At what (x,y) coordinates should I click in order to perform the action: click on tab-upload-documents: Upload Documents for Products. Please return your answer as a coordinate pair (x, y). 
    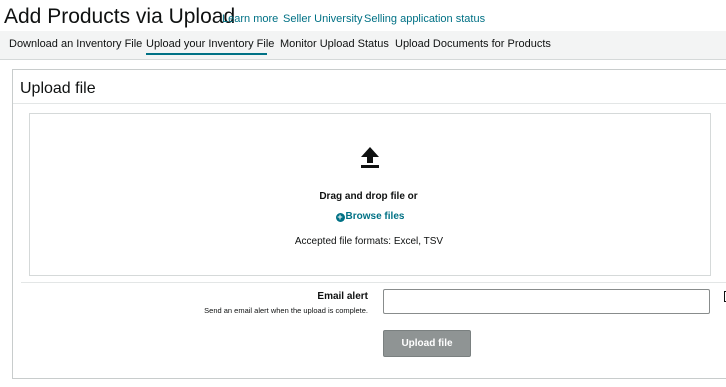
    Looking at the image, I should click on (473, 44).